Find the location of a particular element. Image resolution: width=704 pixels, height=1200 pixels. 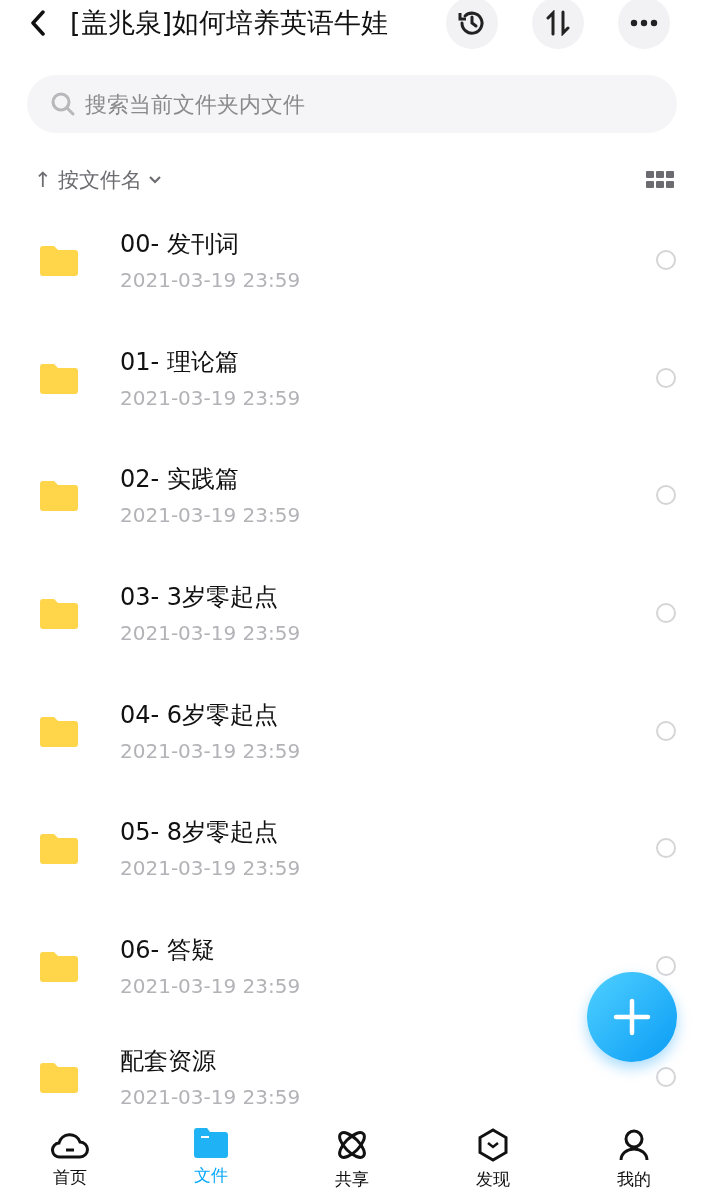

folder-name: 配套资源 is located at coordinates (168, 1061).